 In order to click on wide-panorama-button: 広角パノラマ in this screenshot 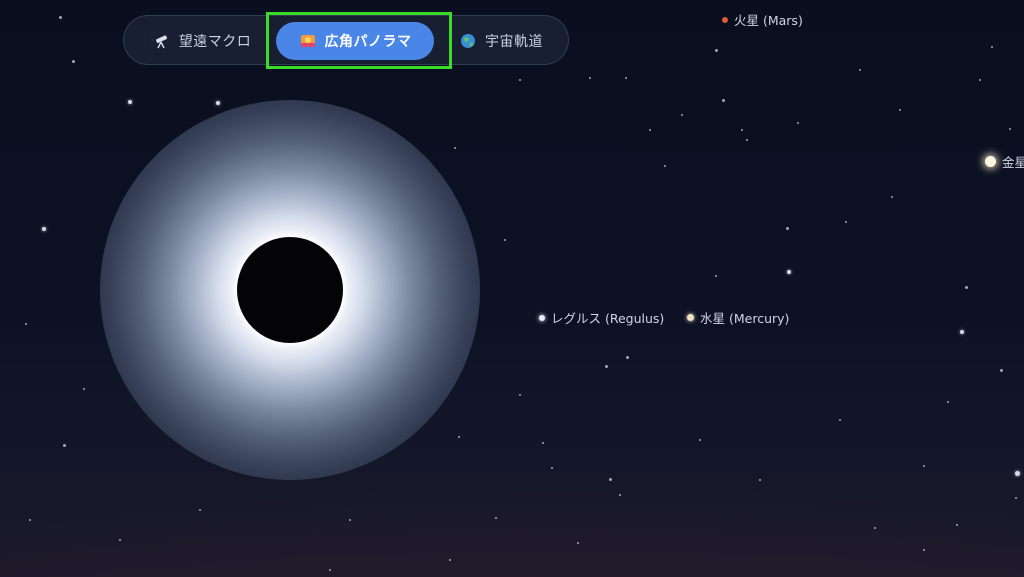, I will do `click(355, 41)`.